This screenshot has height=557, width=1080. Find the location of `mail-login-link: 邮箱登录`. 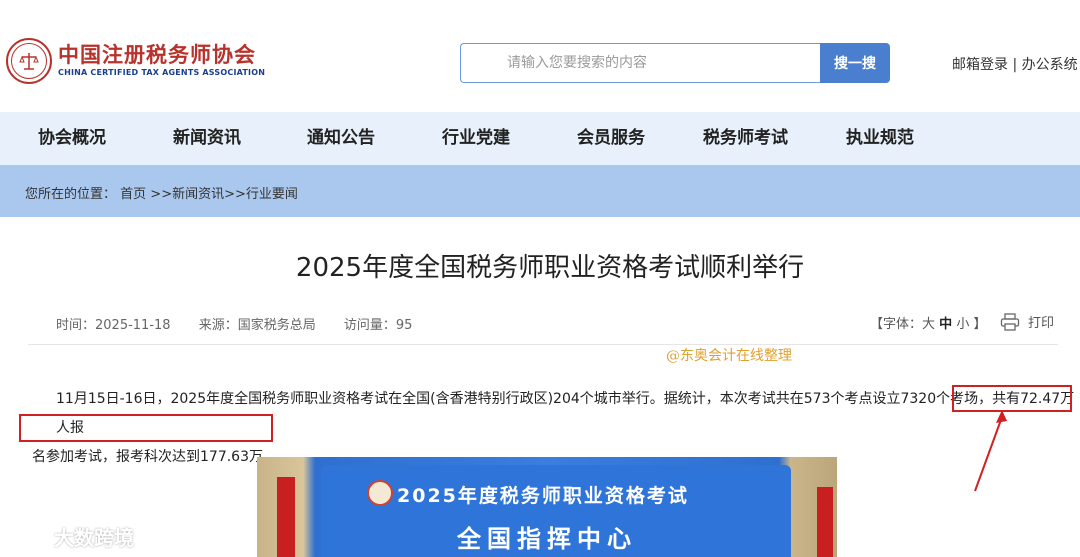

mail-login-link: 邮箱登录 is located at coordinates (980, 65).